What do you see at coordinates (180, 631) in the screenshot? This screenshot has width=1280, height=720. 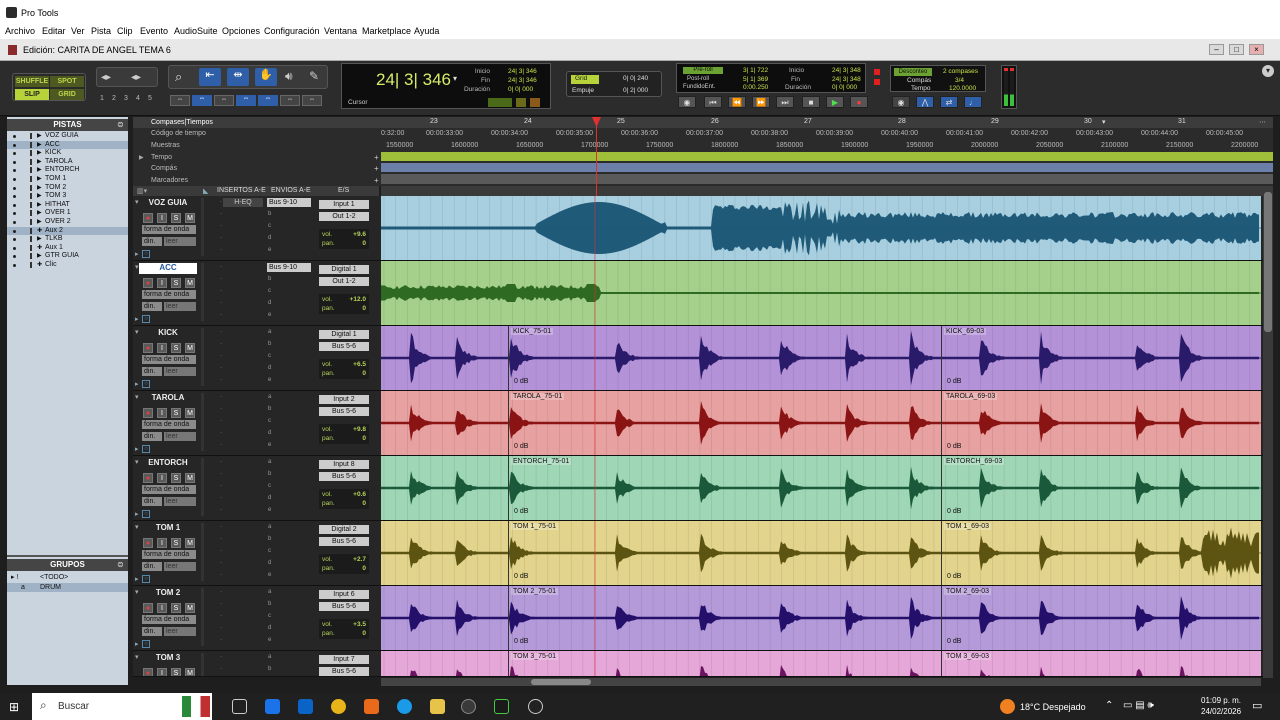 I see `automation-mode: leer` at bounding box center [180, 631].